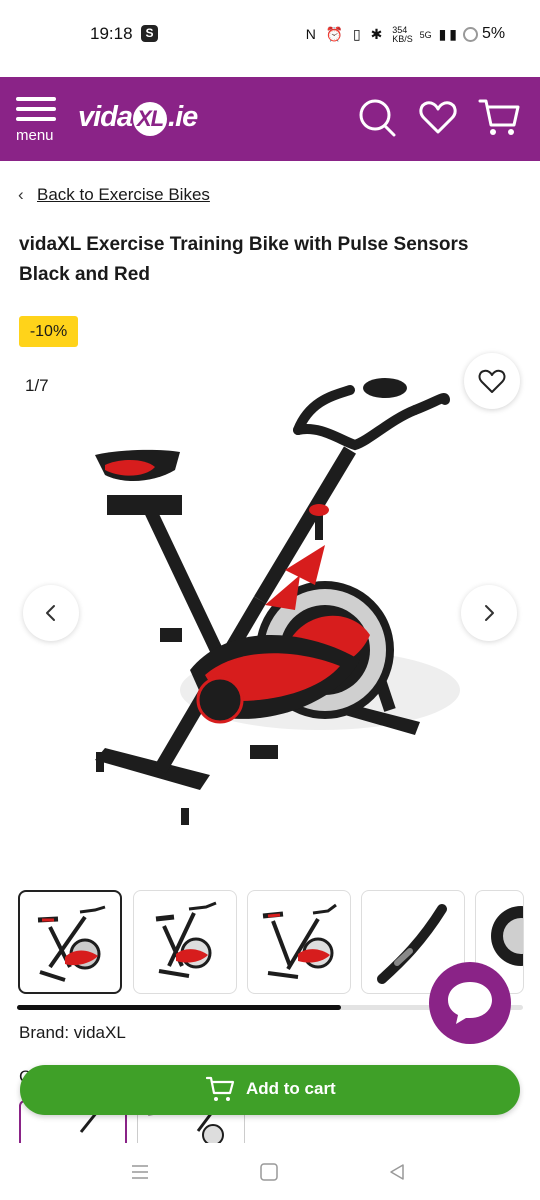 This screenshot has width=540, height=1200. I want to click on bluetooth-icon: ✱, so click(378, 34).